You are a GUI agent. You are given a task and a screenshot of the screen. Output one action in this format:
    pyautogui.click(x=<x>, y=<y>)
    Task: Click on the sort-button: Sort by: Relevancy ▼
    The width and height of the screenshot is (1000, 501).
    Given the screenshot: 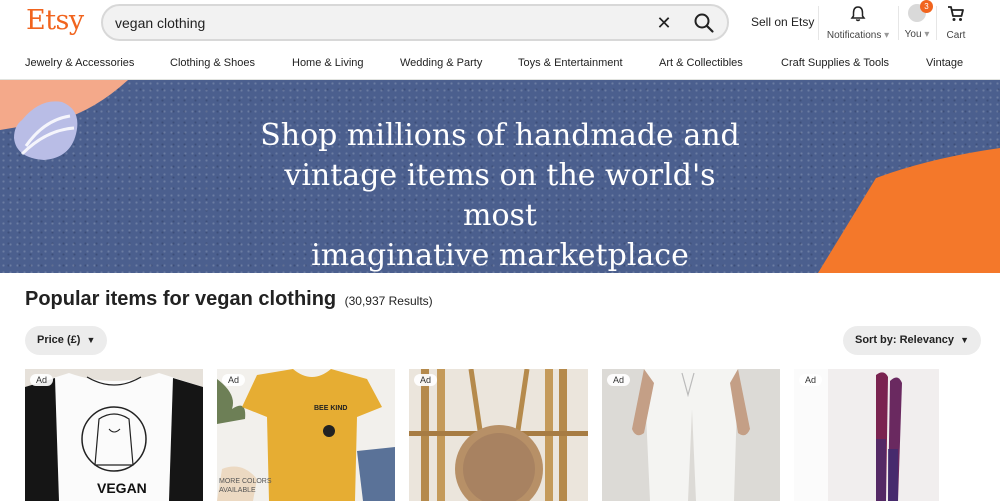 What is the action you would take?
    pyautogui.click(x=912, y=340)
    